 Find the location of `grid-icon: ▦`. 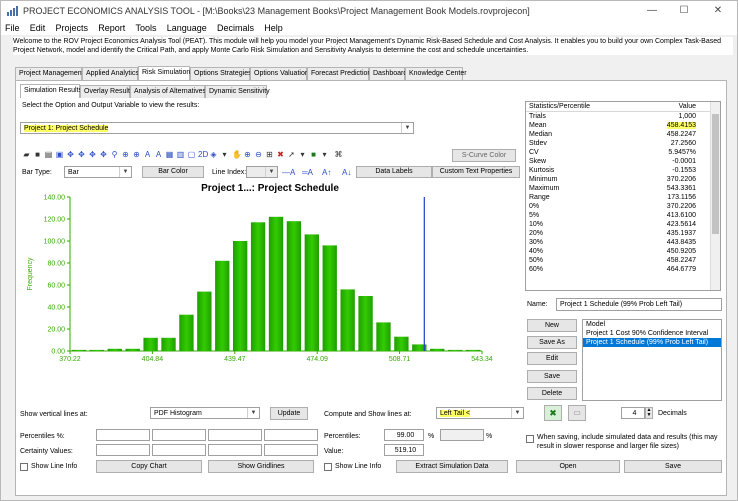

grid-icon: ▦ is located at coordinates (169, 155).